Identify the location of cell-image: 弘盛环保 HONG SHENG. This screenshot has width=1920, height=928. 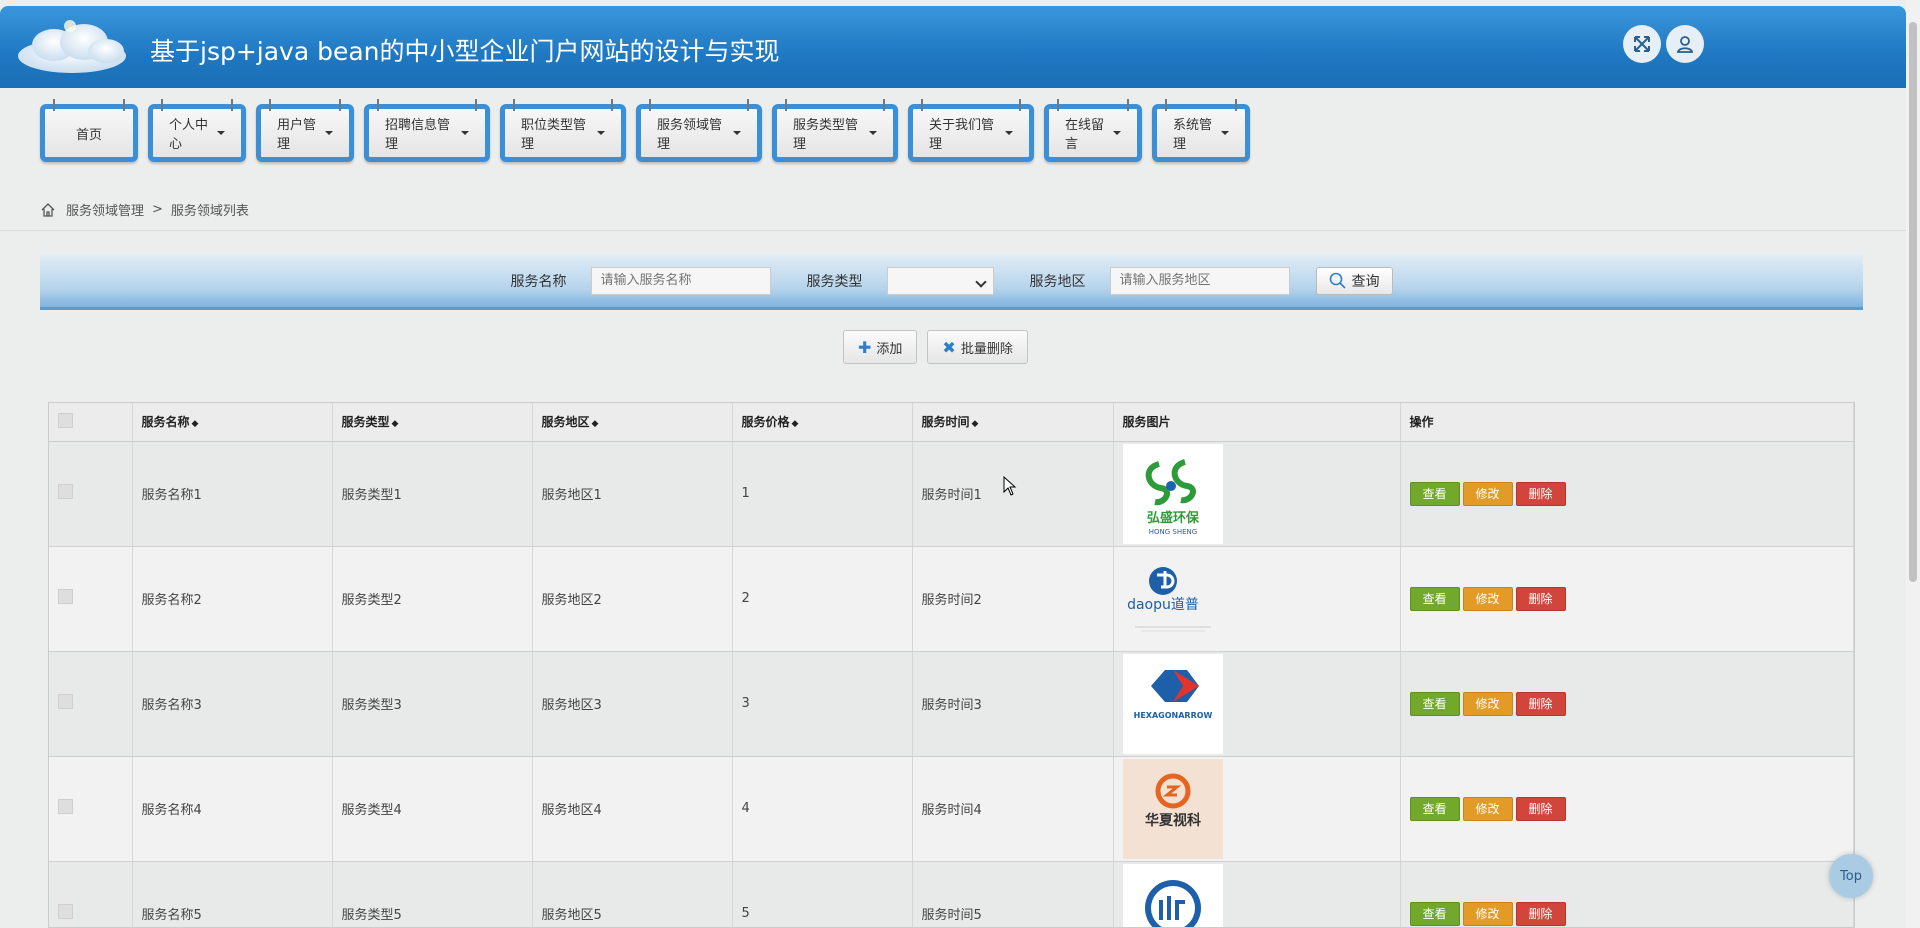
(1257, 494).